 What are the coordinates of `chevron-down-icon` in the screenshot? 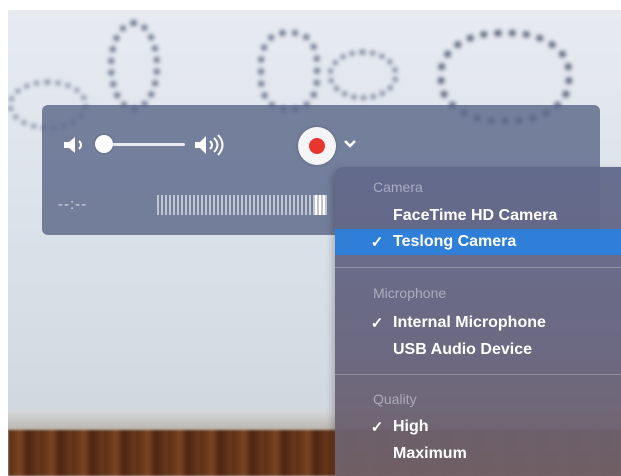 It's located at (350, 144).